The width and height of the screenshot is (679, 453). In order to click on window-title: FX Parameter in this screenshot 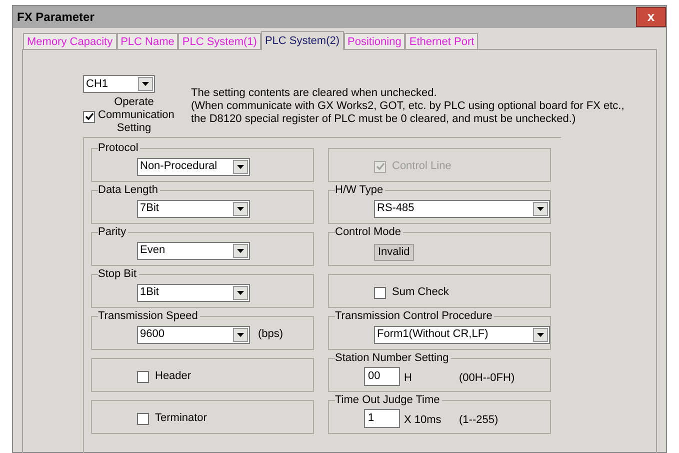, I will do `click(55, 17)`.